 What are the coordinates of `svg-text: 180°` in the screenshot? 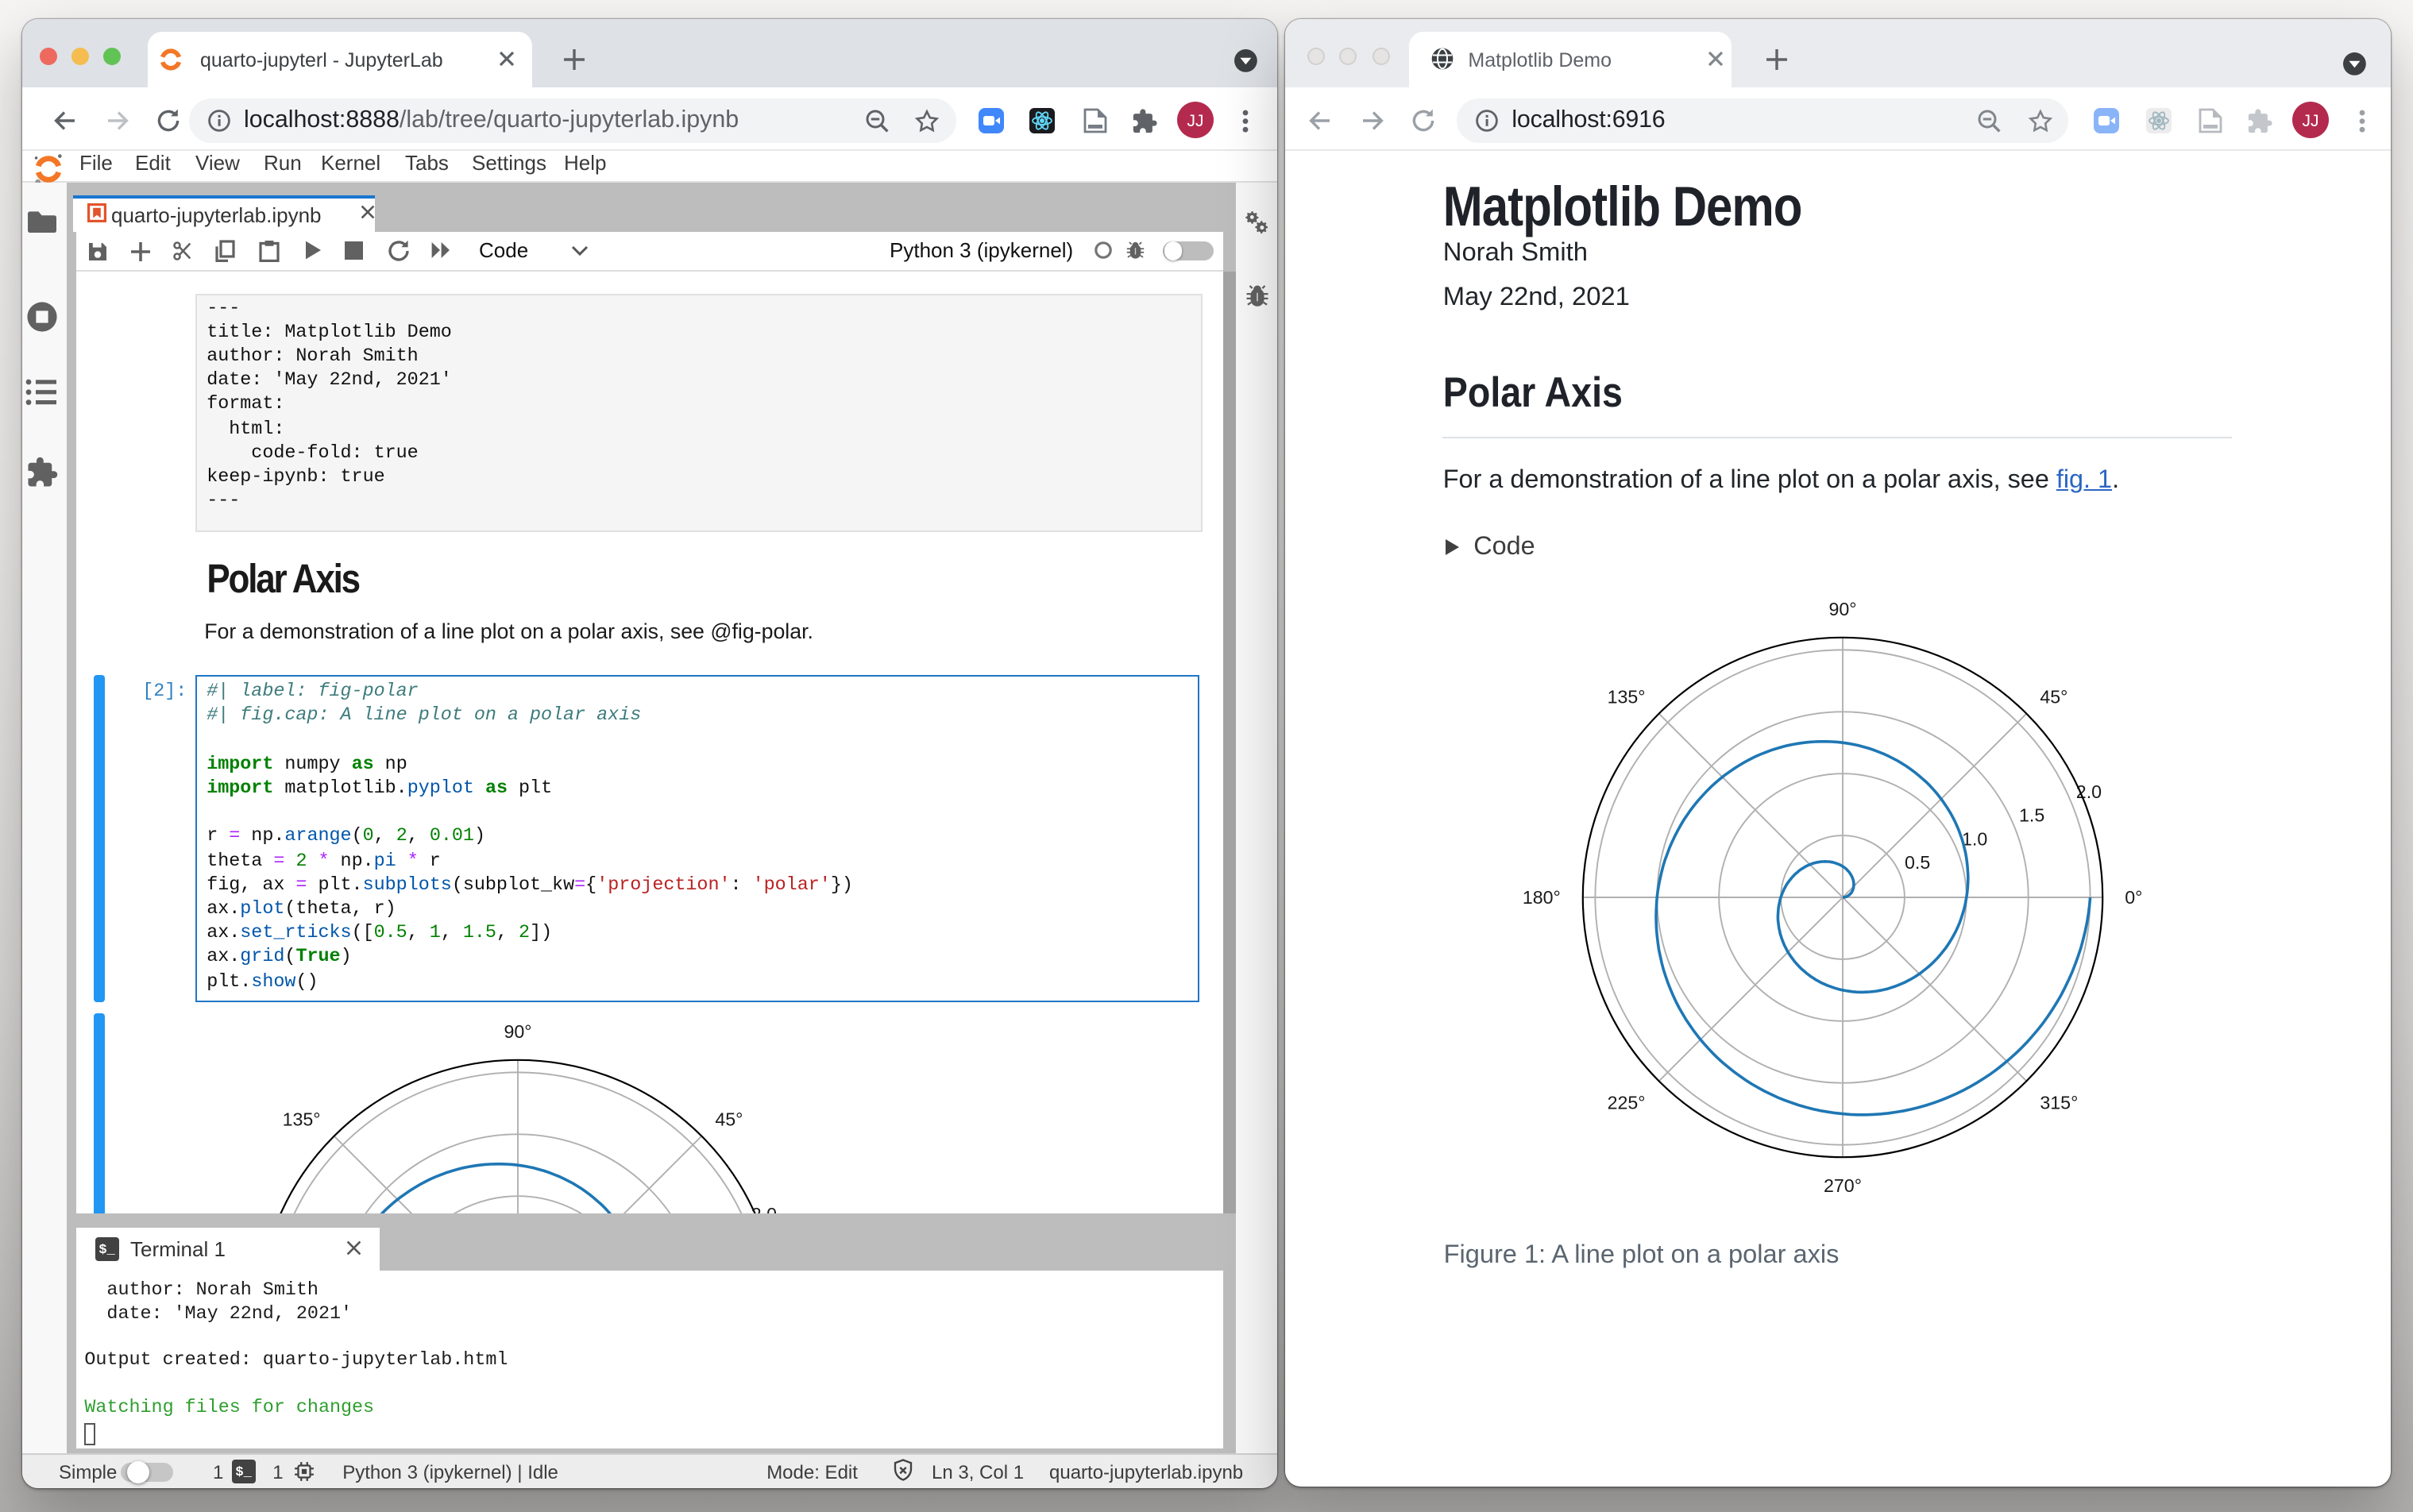 It's located at (1542, 898).